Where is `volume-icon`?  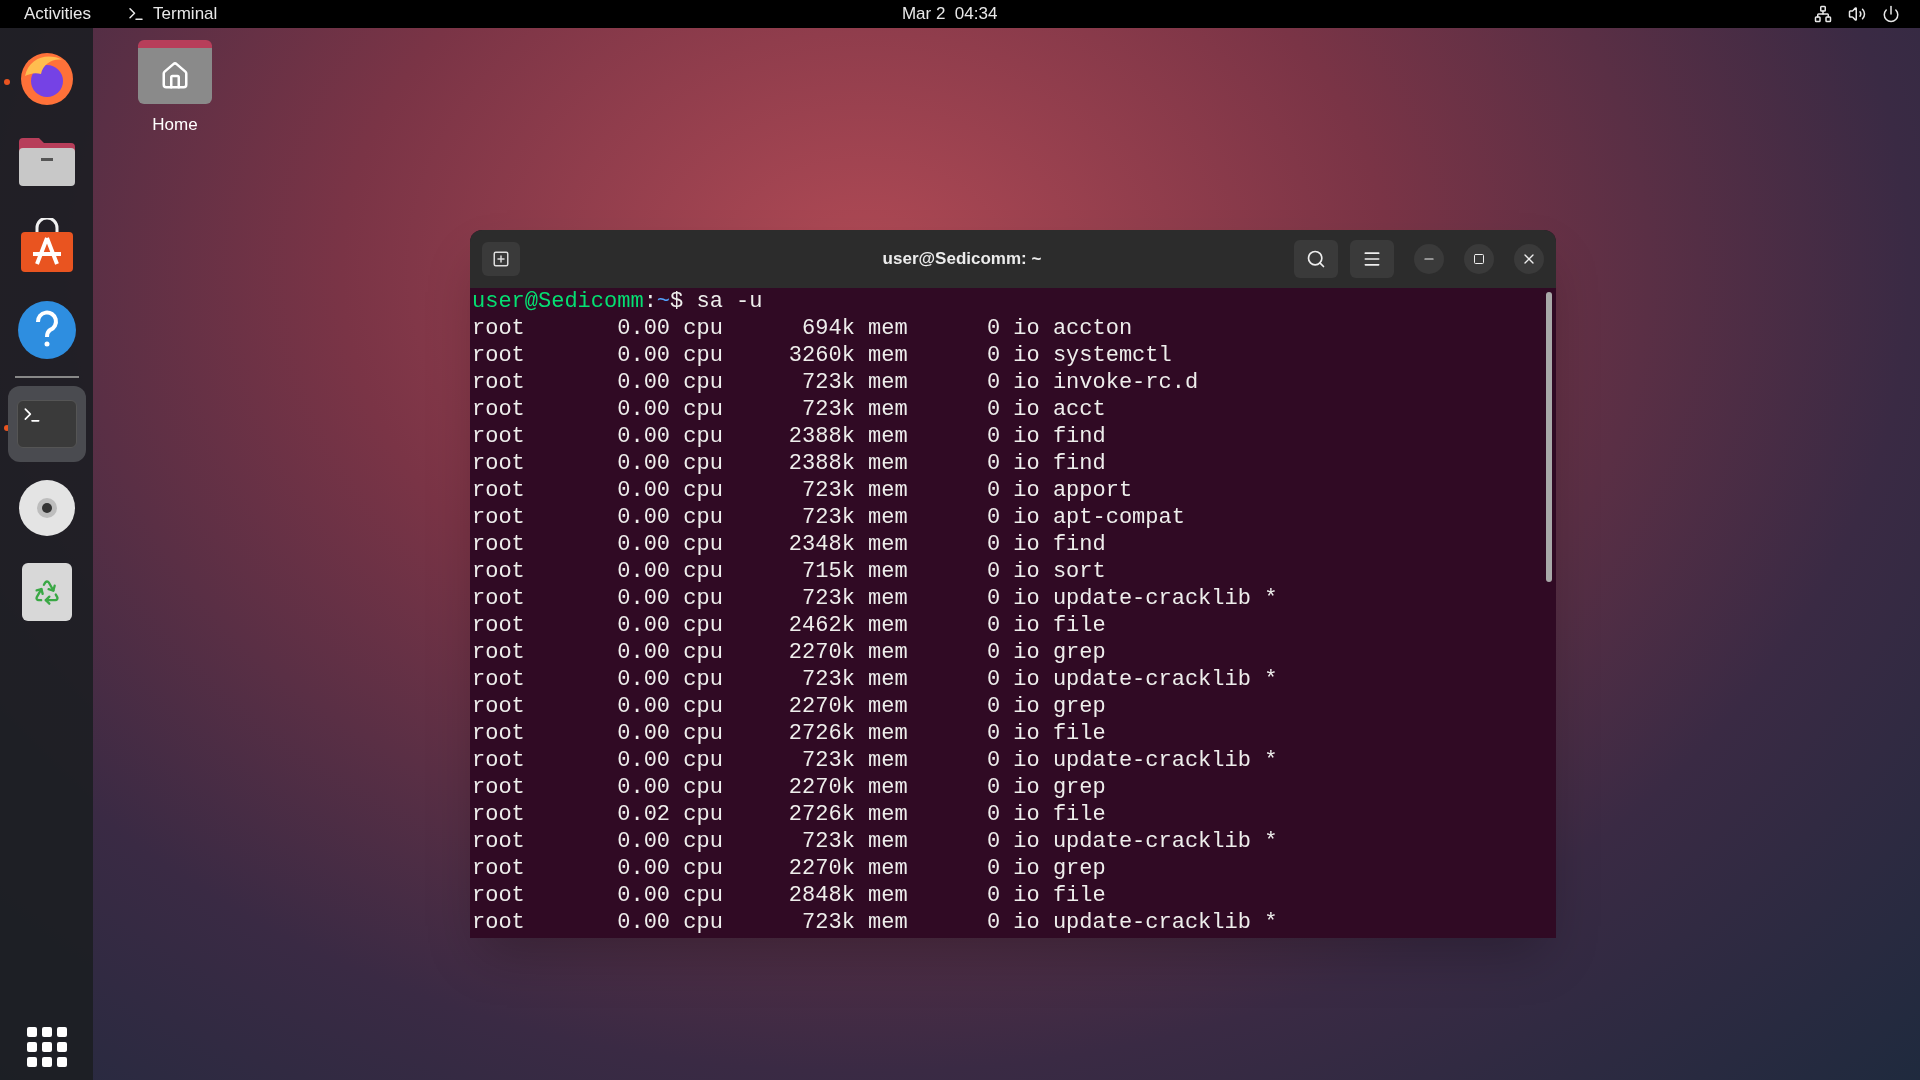 volume-icon is located at coordinates (1857, 14).